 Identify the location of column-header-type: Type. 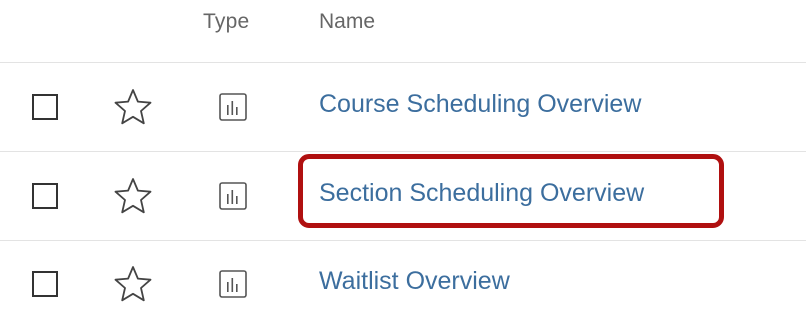
(226, 22).